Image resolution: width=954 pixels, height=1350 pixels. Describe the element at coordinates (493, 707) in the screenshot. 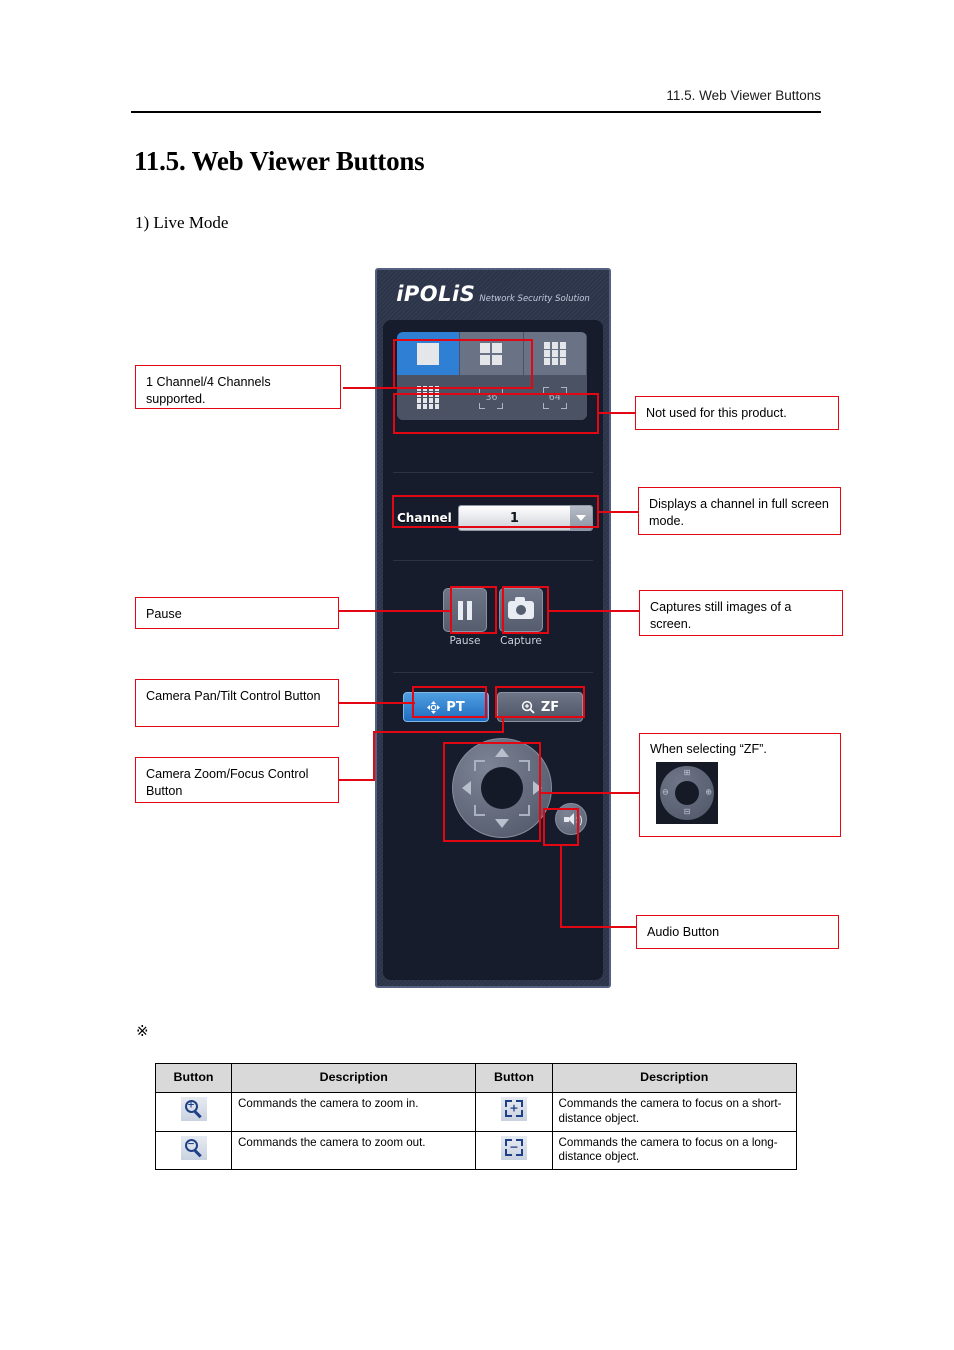

I see `ptzf-mode-row: PT ZF` at that location.